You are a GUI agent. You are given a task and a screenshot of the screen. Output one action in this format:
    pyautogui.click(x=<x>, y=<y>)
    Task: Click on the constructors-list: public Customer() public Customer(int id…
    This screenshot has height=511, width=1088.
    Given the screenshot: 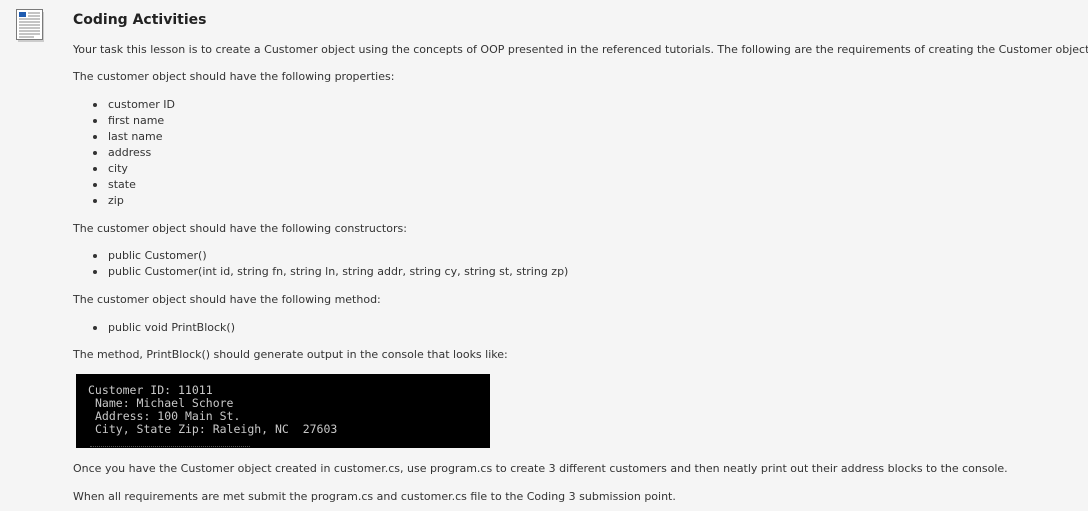 What is the action you would take?
    pyautogui.click(x=320, y=264)
    